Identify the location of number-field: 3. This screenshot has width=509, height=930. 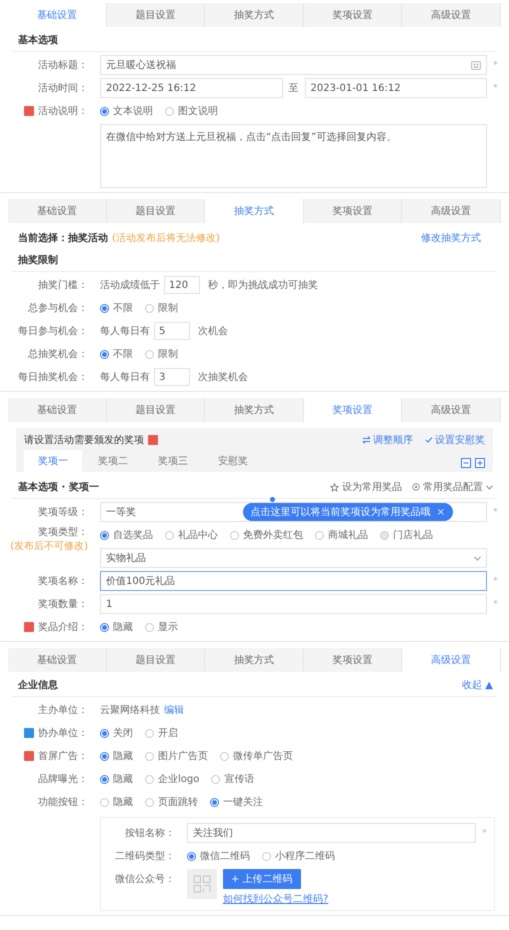
(172, 377).